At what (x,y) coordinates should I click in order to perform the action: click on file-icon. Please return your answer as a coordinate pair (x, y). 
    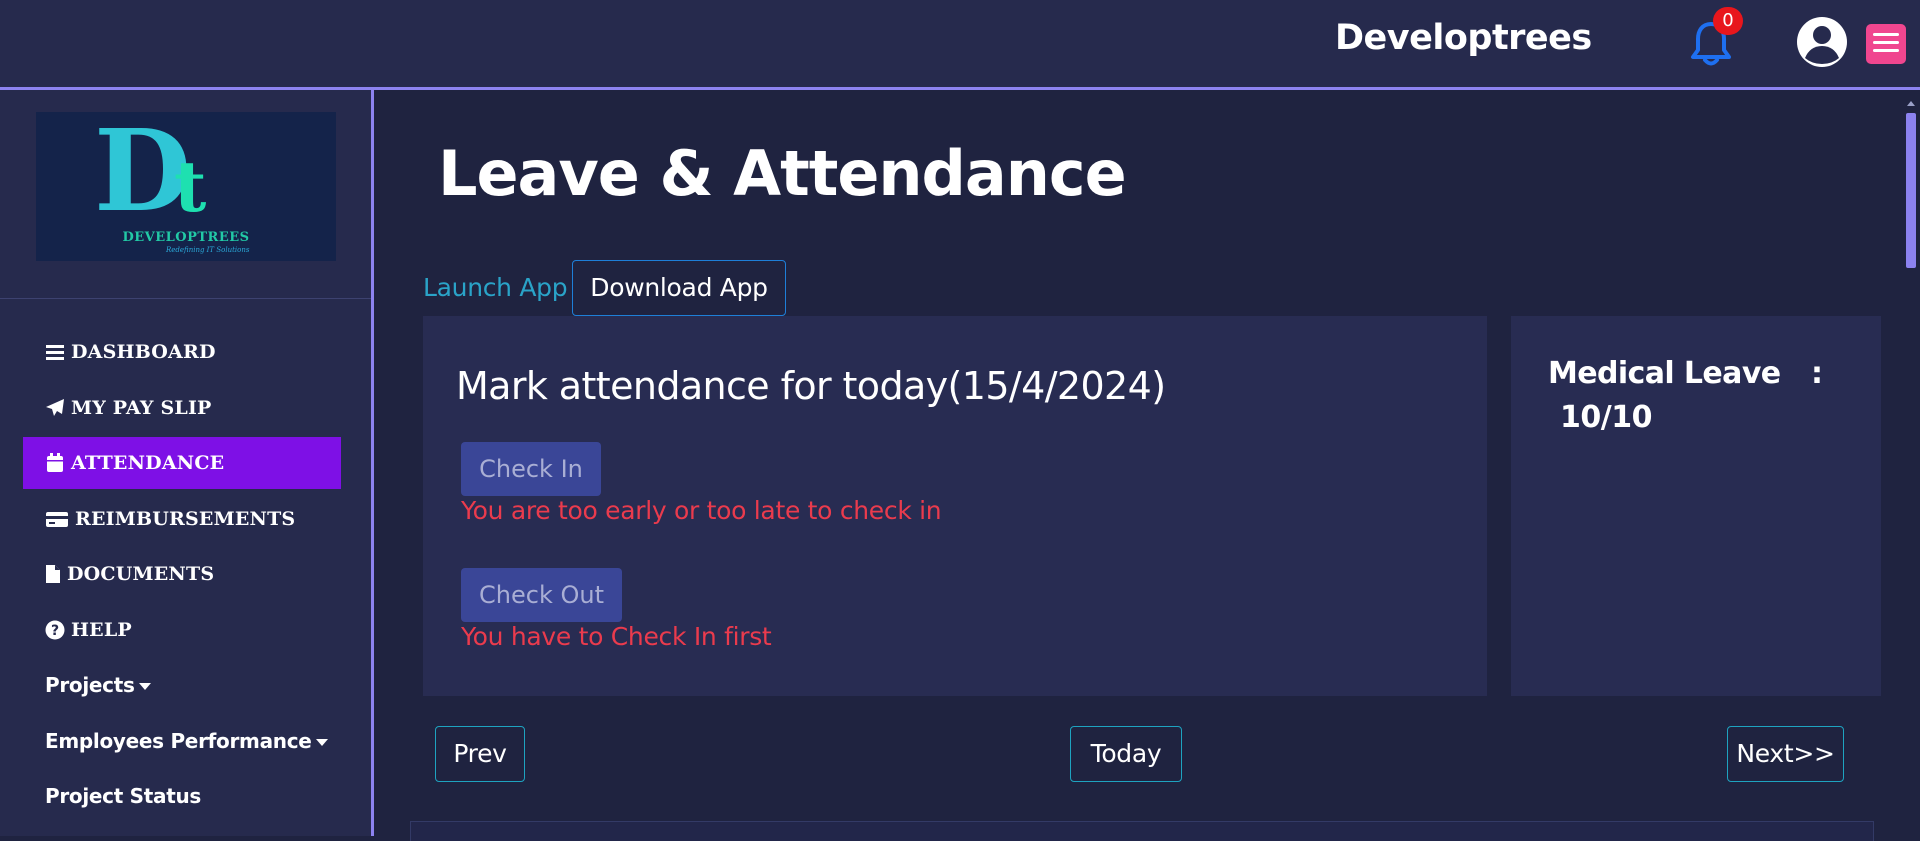
    Looking at the image, I should click on (53, 574).